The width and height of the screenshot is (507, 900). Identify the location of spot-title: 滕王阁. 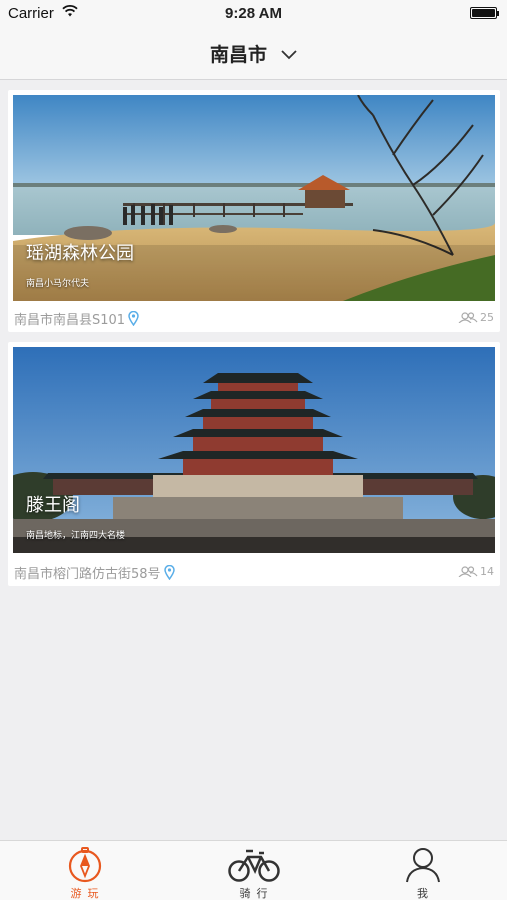
(53, 505).